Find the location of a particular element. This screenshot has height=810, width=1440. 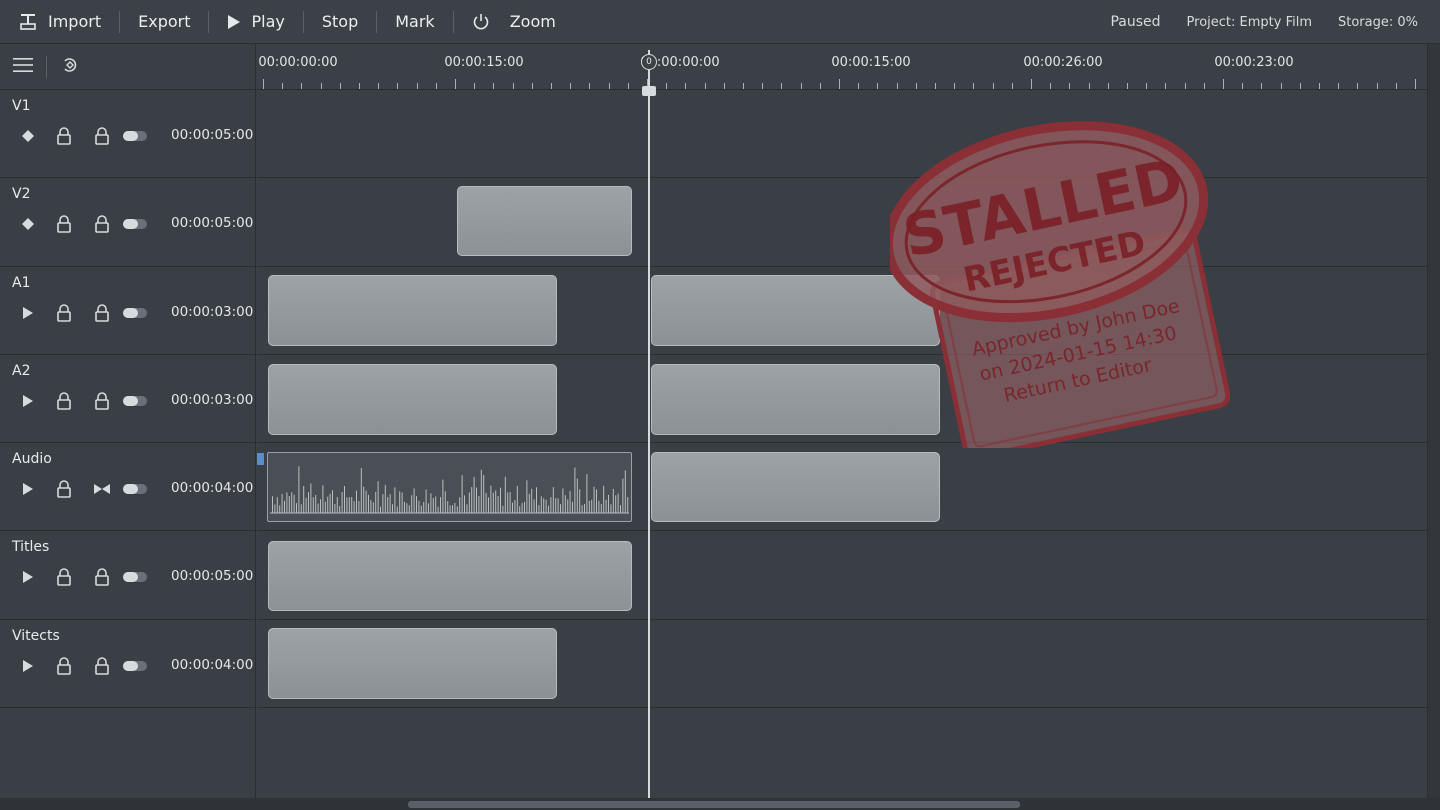

play-button: Play is located at coordinates (255, 22).